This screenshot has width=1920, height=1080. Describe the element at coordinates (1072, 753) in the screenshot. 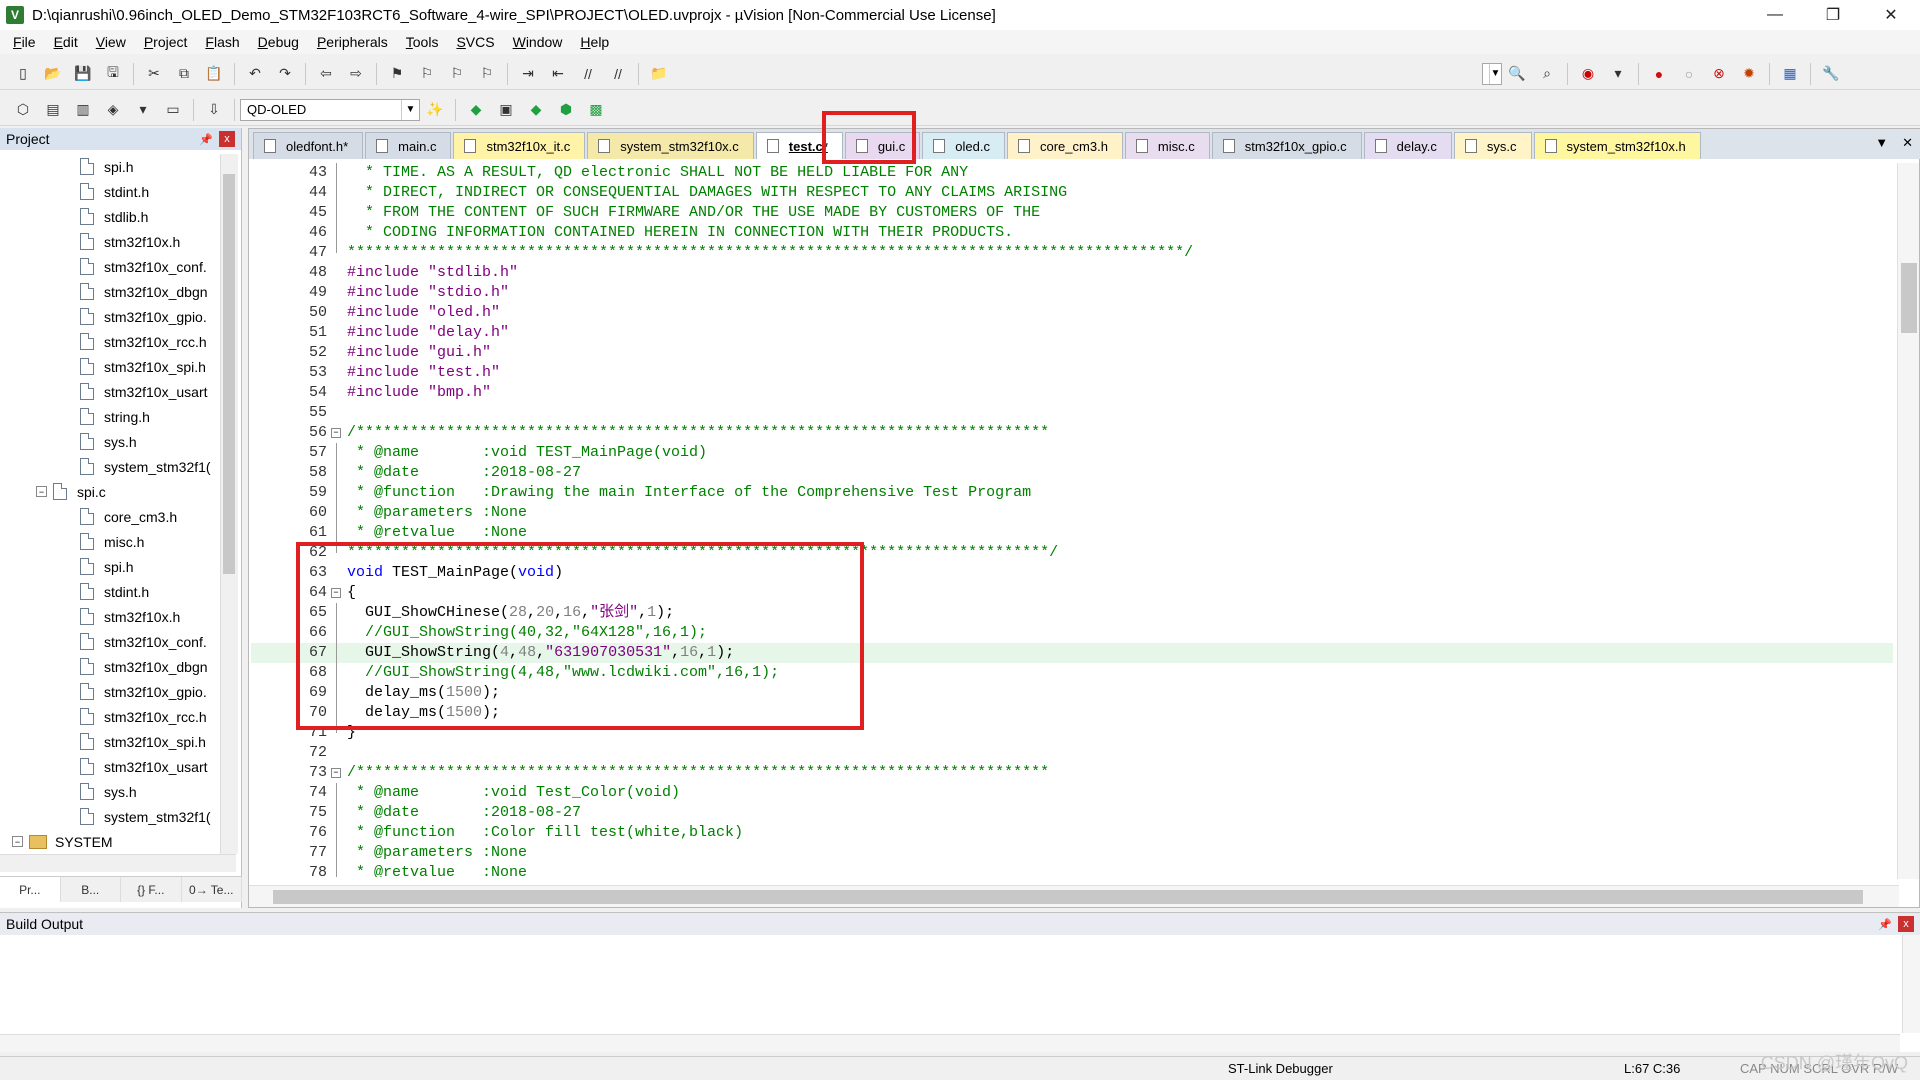

I see `code-line: 72` at that location.